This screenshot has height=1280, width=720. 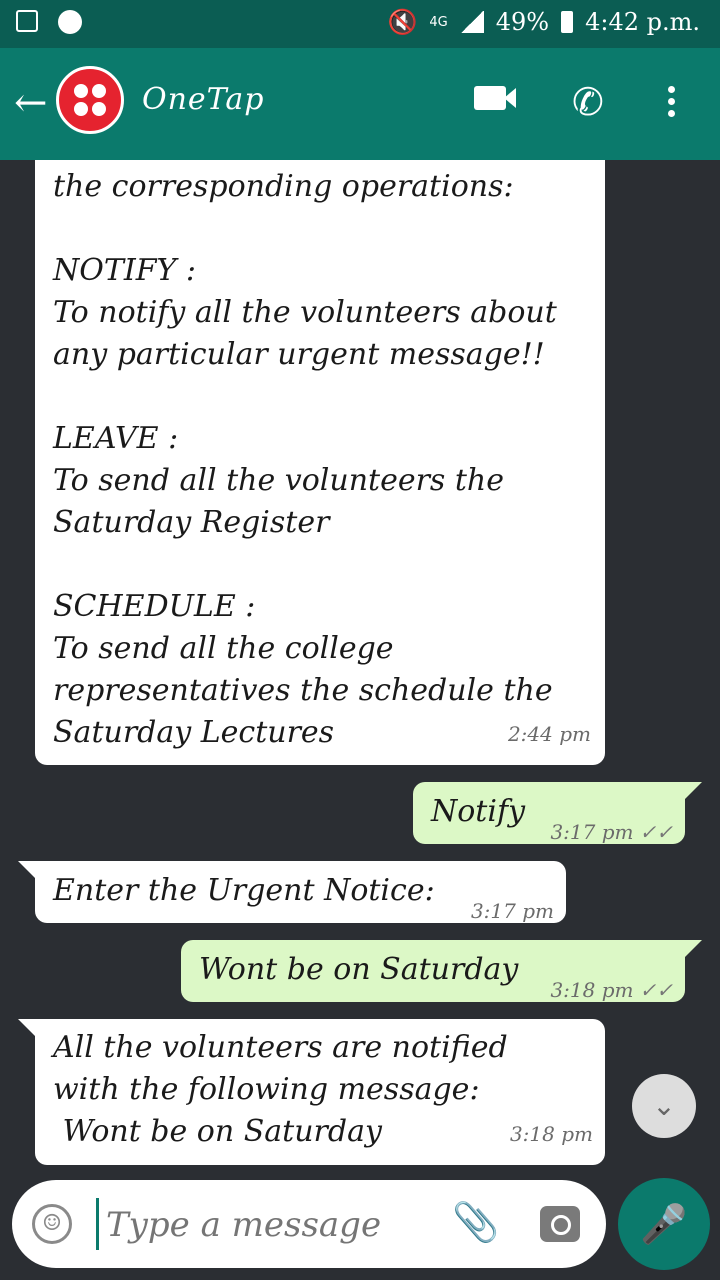 What do you see at coordinates (266, 1089) in the screenshot?
I see `message-line: with the following message:` at bounding box center [266, 1089].